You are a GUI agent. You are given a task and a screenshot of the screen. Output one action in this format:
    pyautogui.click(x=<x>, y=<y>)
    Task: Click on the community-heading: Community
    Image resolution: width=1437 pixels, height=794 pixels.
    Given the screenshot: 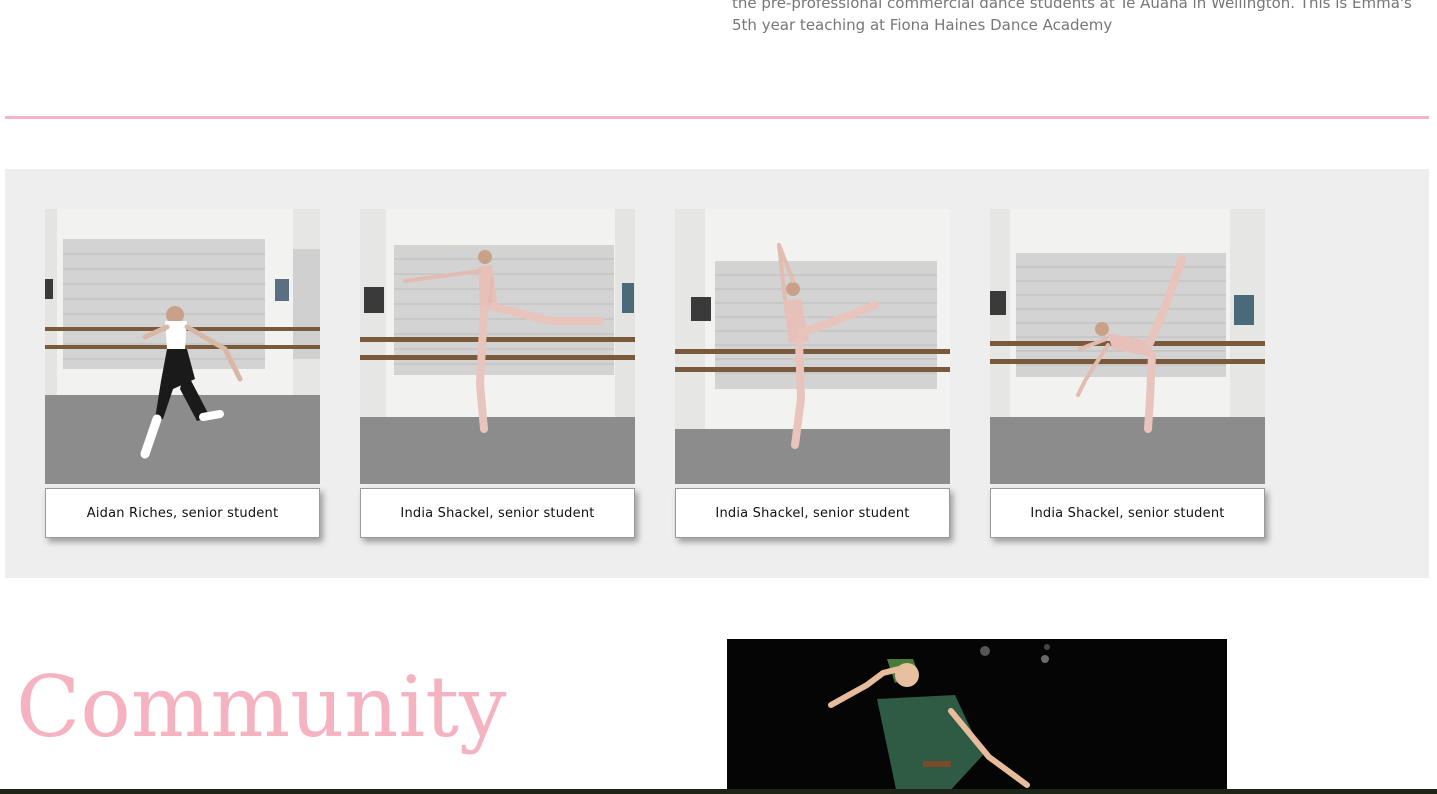 What is the action you would take?
    pyautogui.click(x=261, y=707)
    